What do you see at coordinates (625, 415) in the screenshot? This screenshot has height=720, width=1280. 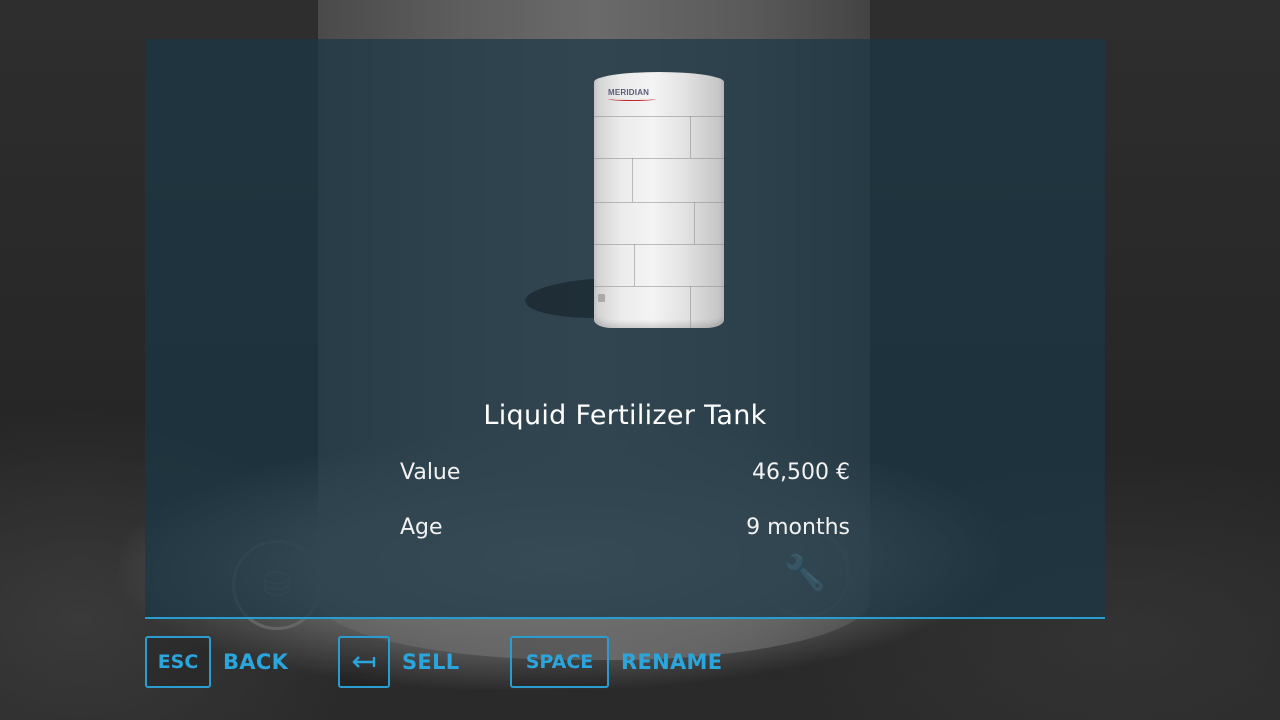 I see `item-title: Liquid Fertilizer Tank` at bounding box center [625, 415].